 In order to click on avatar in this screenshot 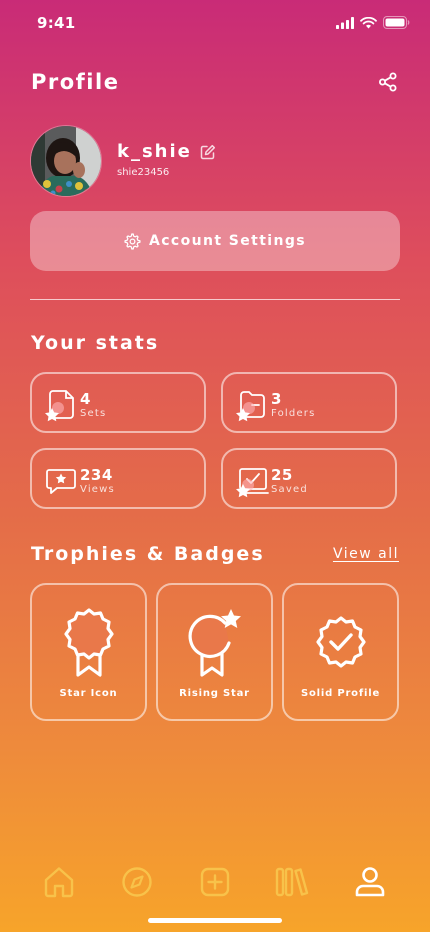, I will do `click(66, 161)`.